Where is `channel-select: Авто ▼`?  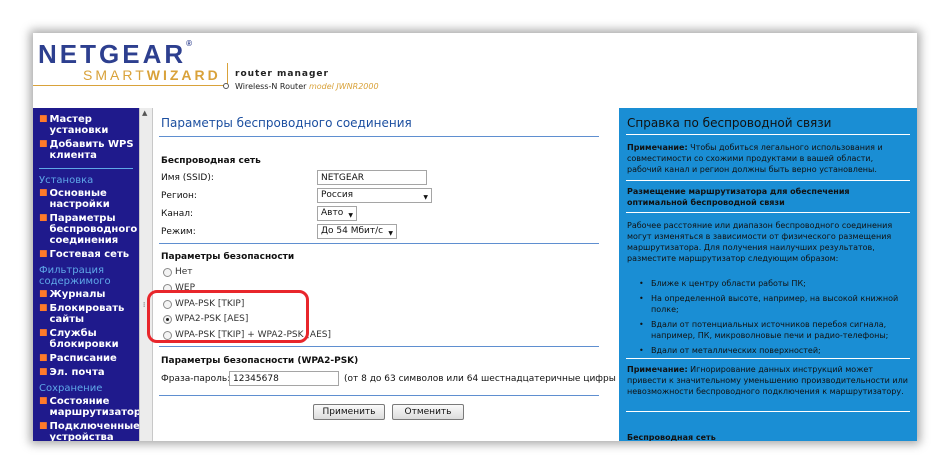 channel-select: Авто ▼ is located at coordinates (337, 213).